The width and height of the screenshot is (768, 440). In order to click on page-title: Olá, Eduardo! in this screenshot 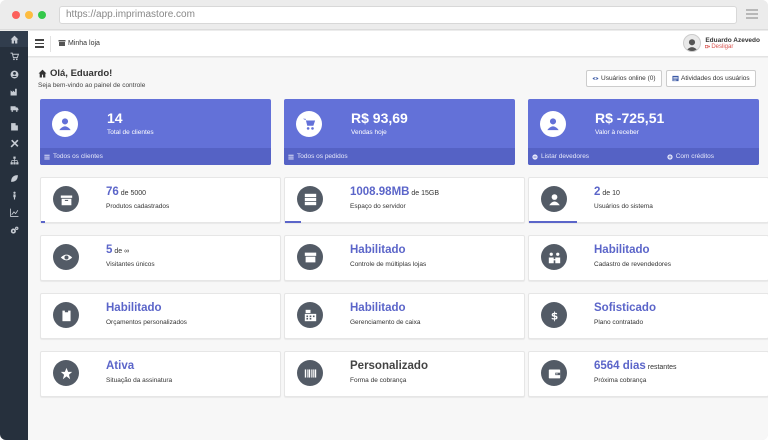, I will do `click(75, 73)`.